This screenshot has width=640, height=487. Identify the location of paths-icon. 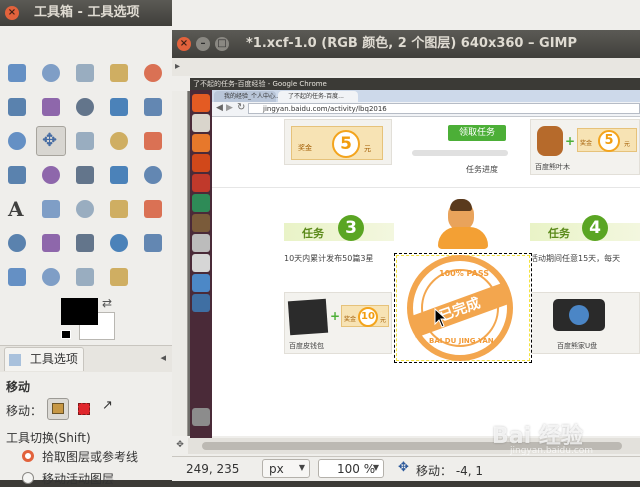
(85, 107).